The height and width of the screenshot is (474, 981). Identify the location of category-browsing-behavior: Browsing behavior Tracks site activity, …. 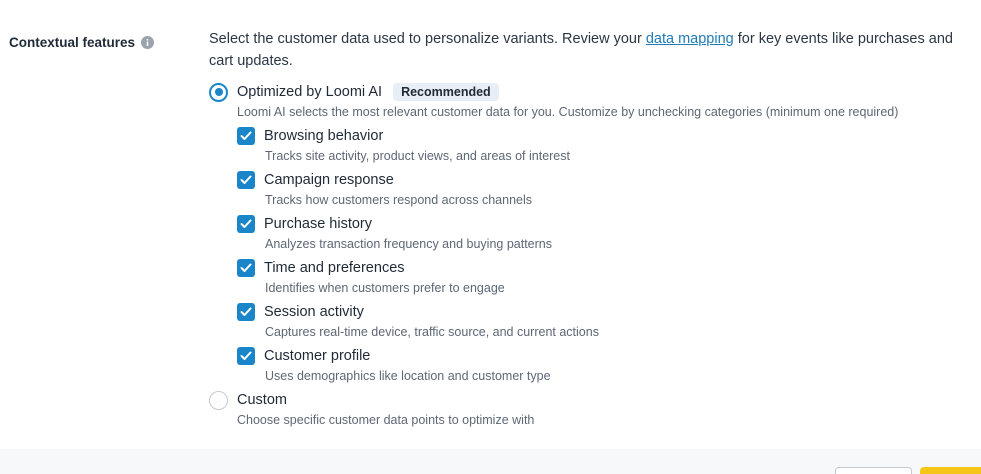
(418, 147).